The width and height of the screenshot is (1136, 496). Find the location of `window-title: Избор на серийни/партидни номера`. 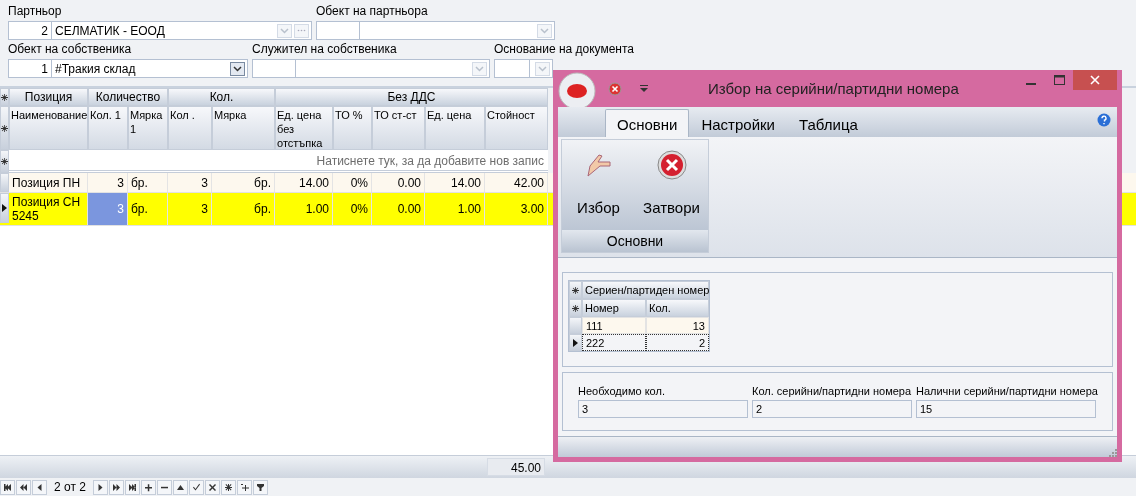

window-title: Избор на серийни/партидни номера is located at coordinates (833, 88).